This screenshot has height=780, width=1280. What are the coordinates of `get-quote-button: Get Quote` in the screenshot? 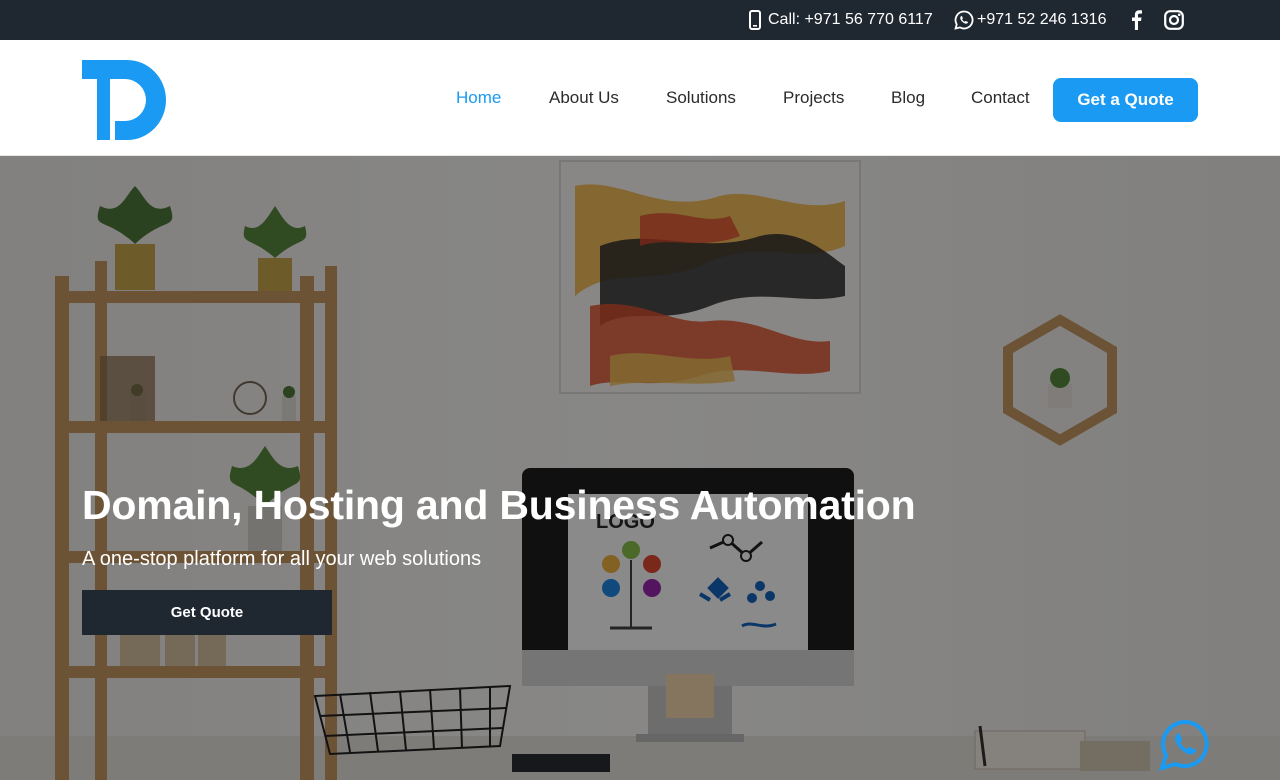 It's located at (207, 612).